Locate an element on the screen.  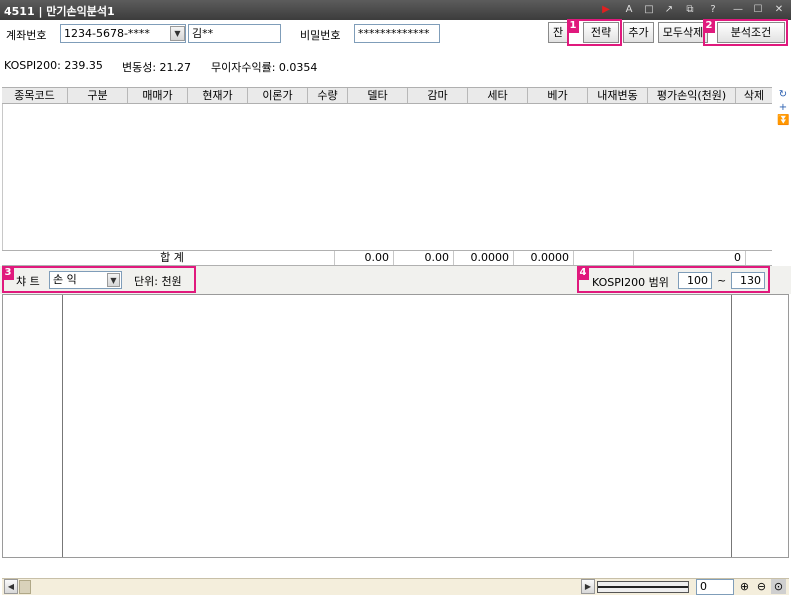
chart-label: 챠 트 is located at coordinates (28, 281).